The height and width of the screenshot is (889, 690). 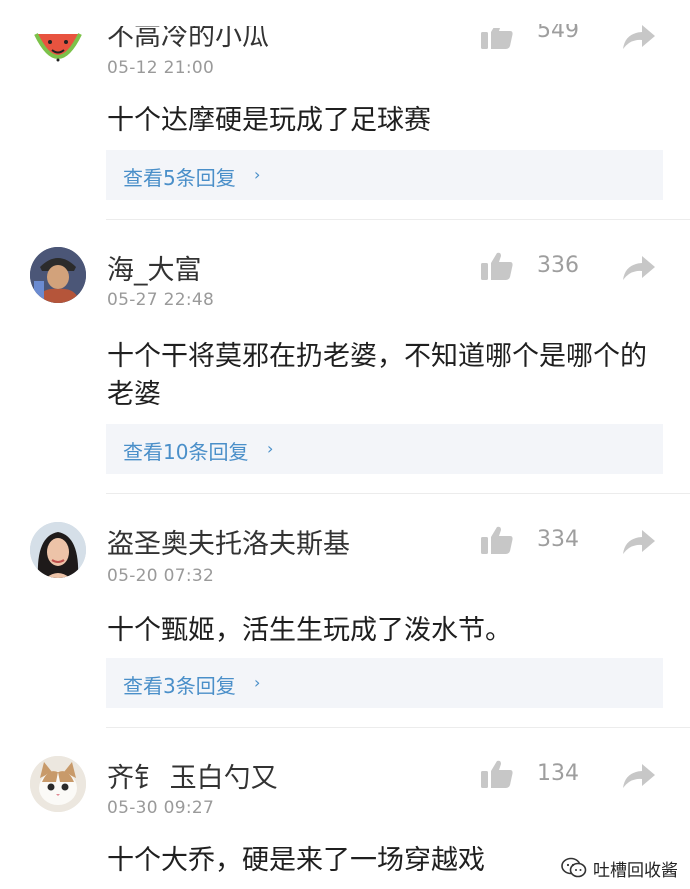 I want to click on view-replies-label: 查看10条回复, so click(x=186, y=452).